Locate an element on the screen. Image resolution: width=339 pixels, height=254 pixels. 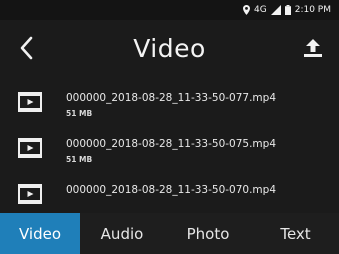
file-name: 000000_2018-08-28_11-33-50-070.mp4 is located at coordinates (171, 190).